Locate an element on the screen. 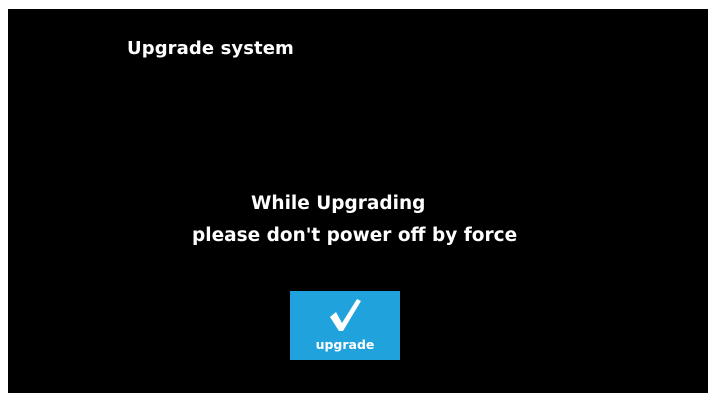  upgrade-button-label: upgrade is located at coordinates (345, 344).